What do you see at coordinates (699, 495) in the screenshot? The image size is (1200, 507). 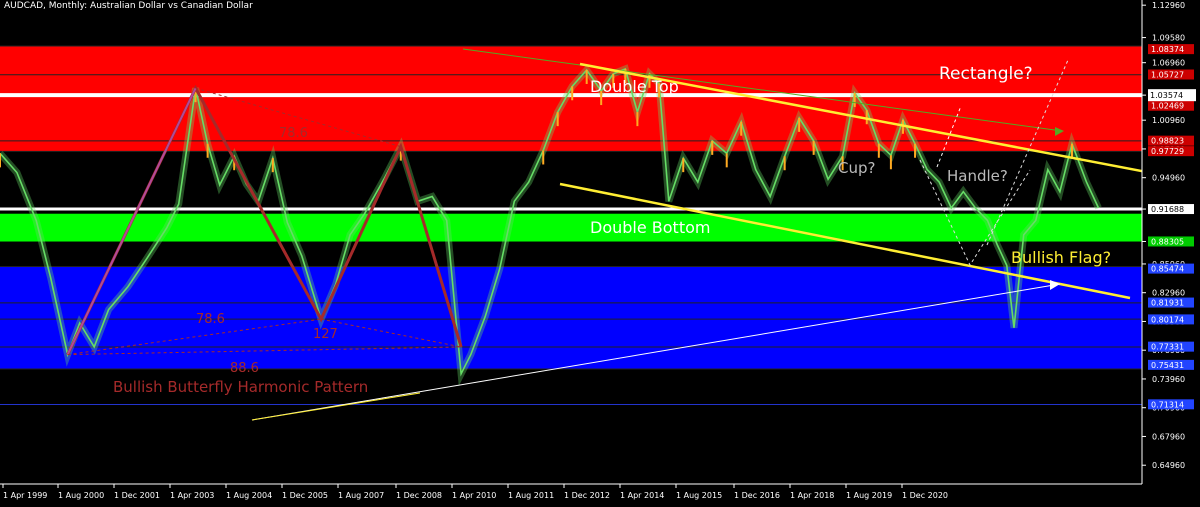 I see `x-tick-label: 1 Aug 2015` at bounding box center [699, 495].